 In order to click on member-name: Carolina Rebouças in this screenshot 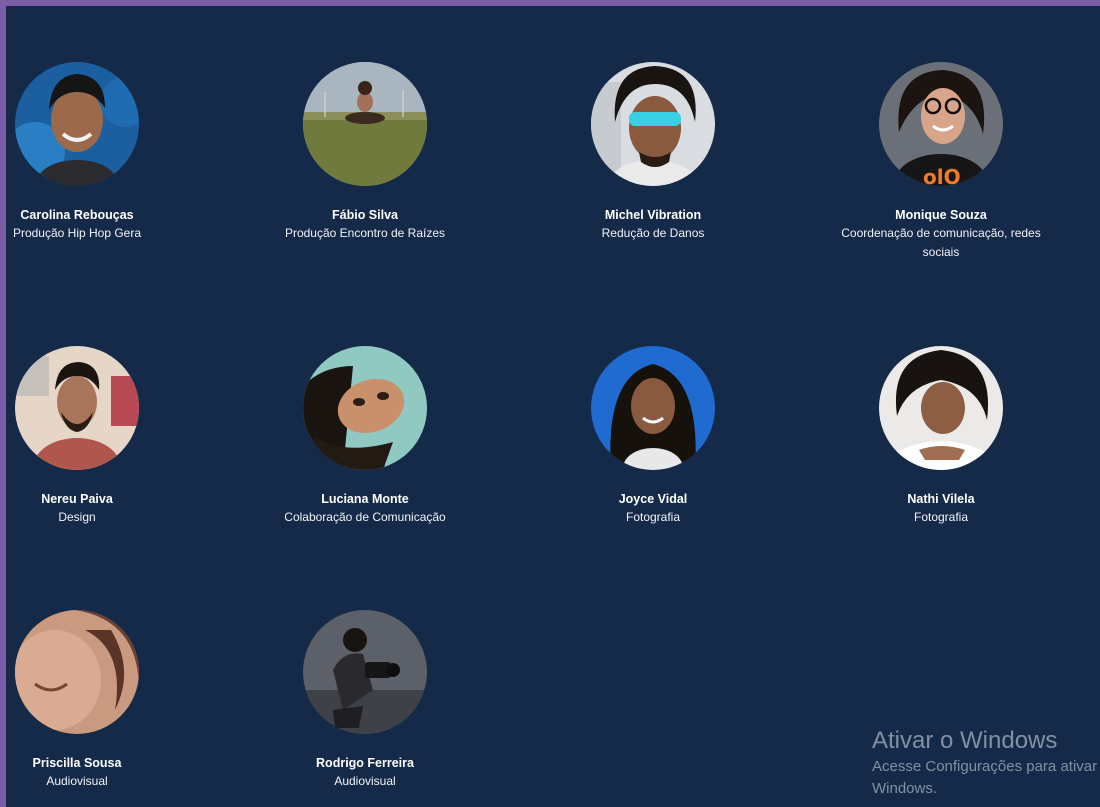, I will do `click(77, 215)`.